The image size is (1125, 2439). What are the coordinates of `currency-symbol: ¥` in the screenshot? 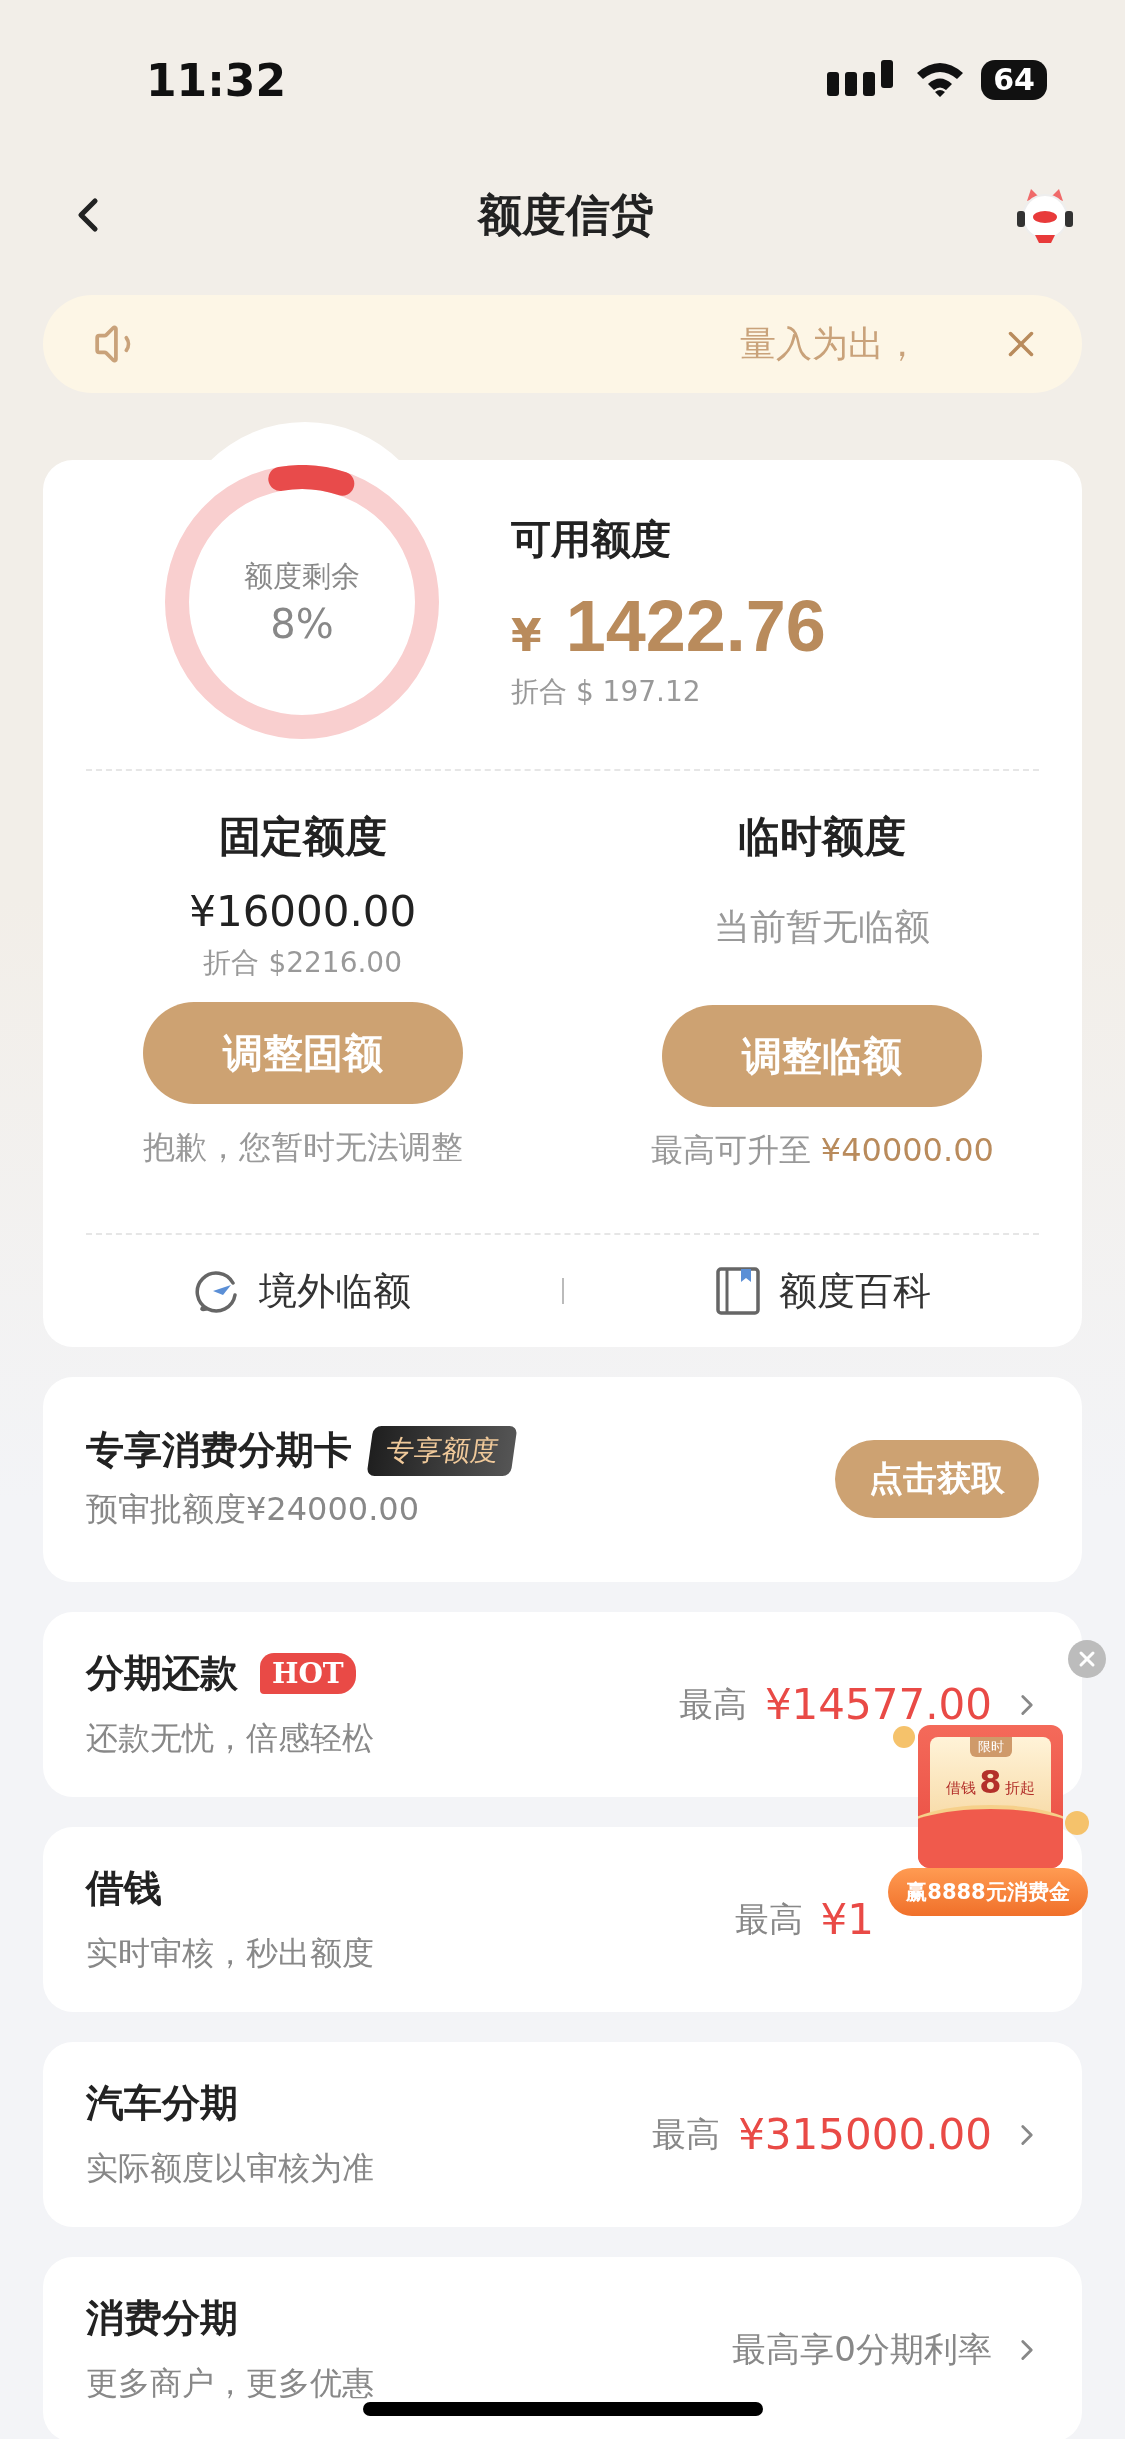 It's located at (526, 635).